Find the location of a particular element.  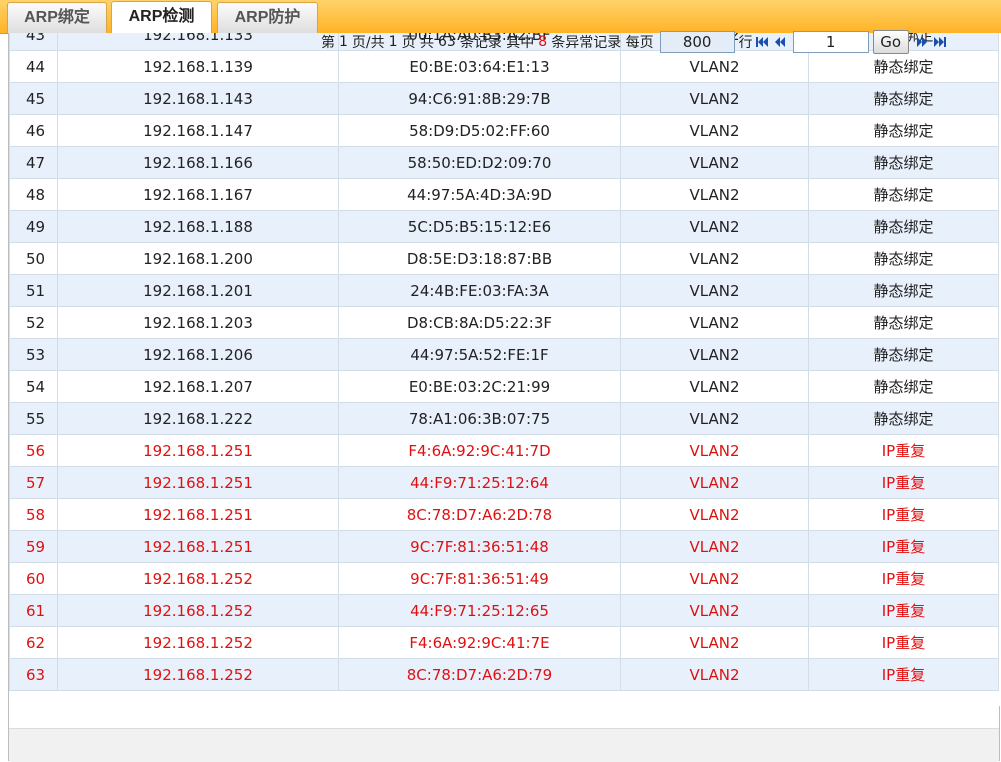

mac-address-cell: 58:50:ED:D2:09:70 is located at coordinates (479, 162).